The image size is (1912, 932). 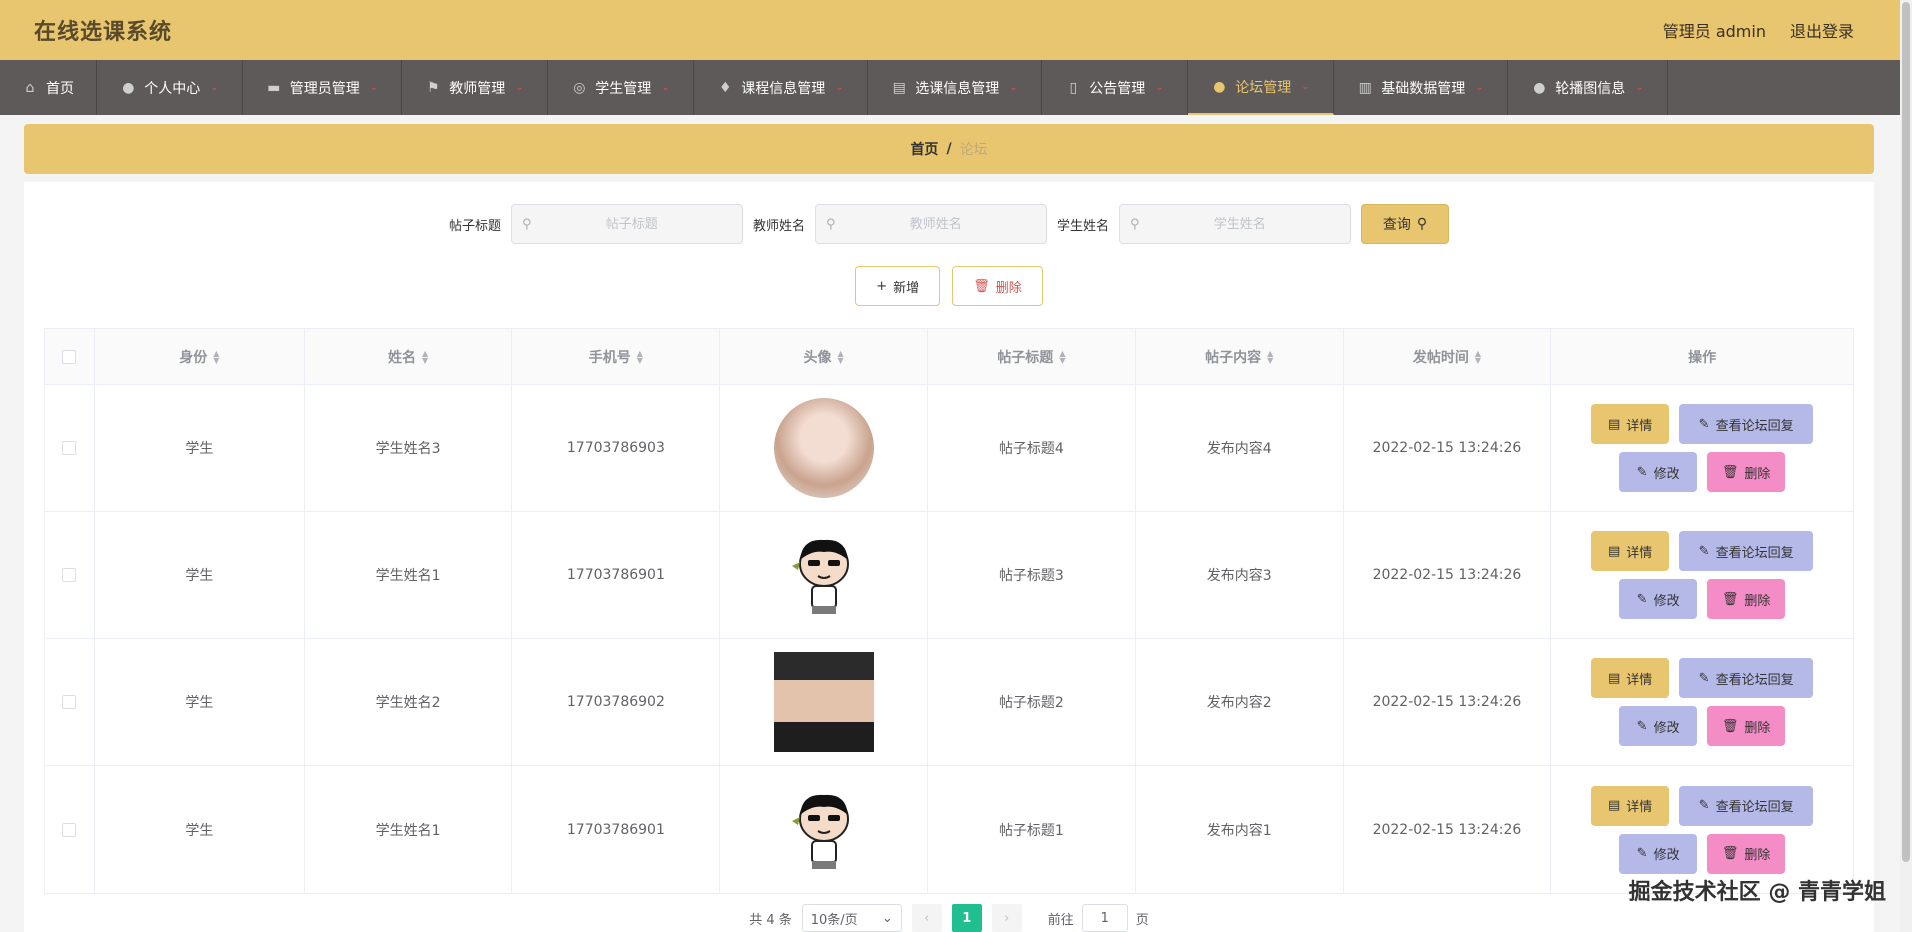 What do you see at coordinates (955, 87) in the screenshot?
I see `nav-item-6: ▤ 选课信息管理 ⌄` at bounding box center [955, 87].